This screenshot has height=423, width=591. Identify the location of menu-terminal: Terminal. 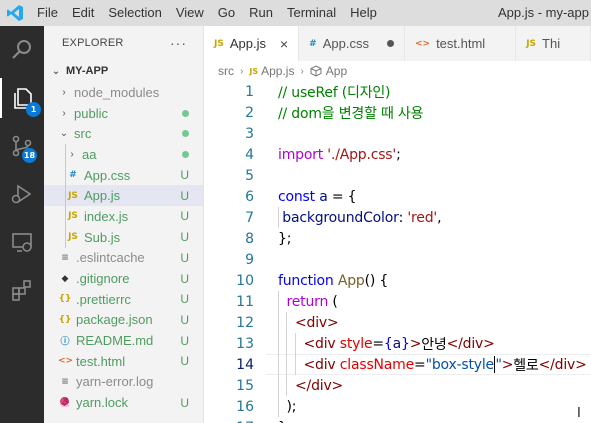
(311, 13).